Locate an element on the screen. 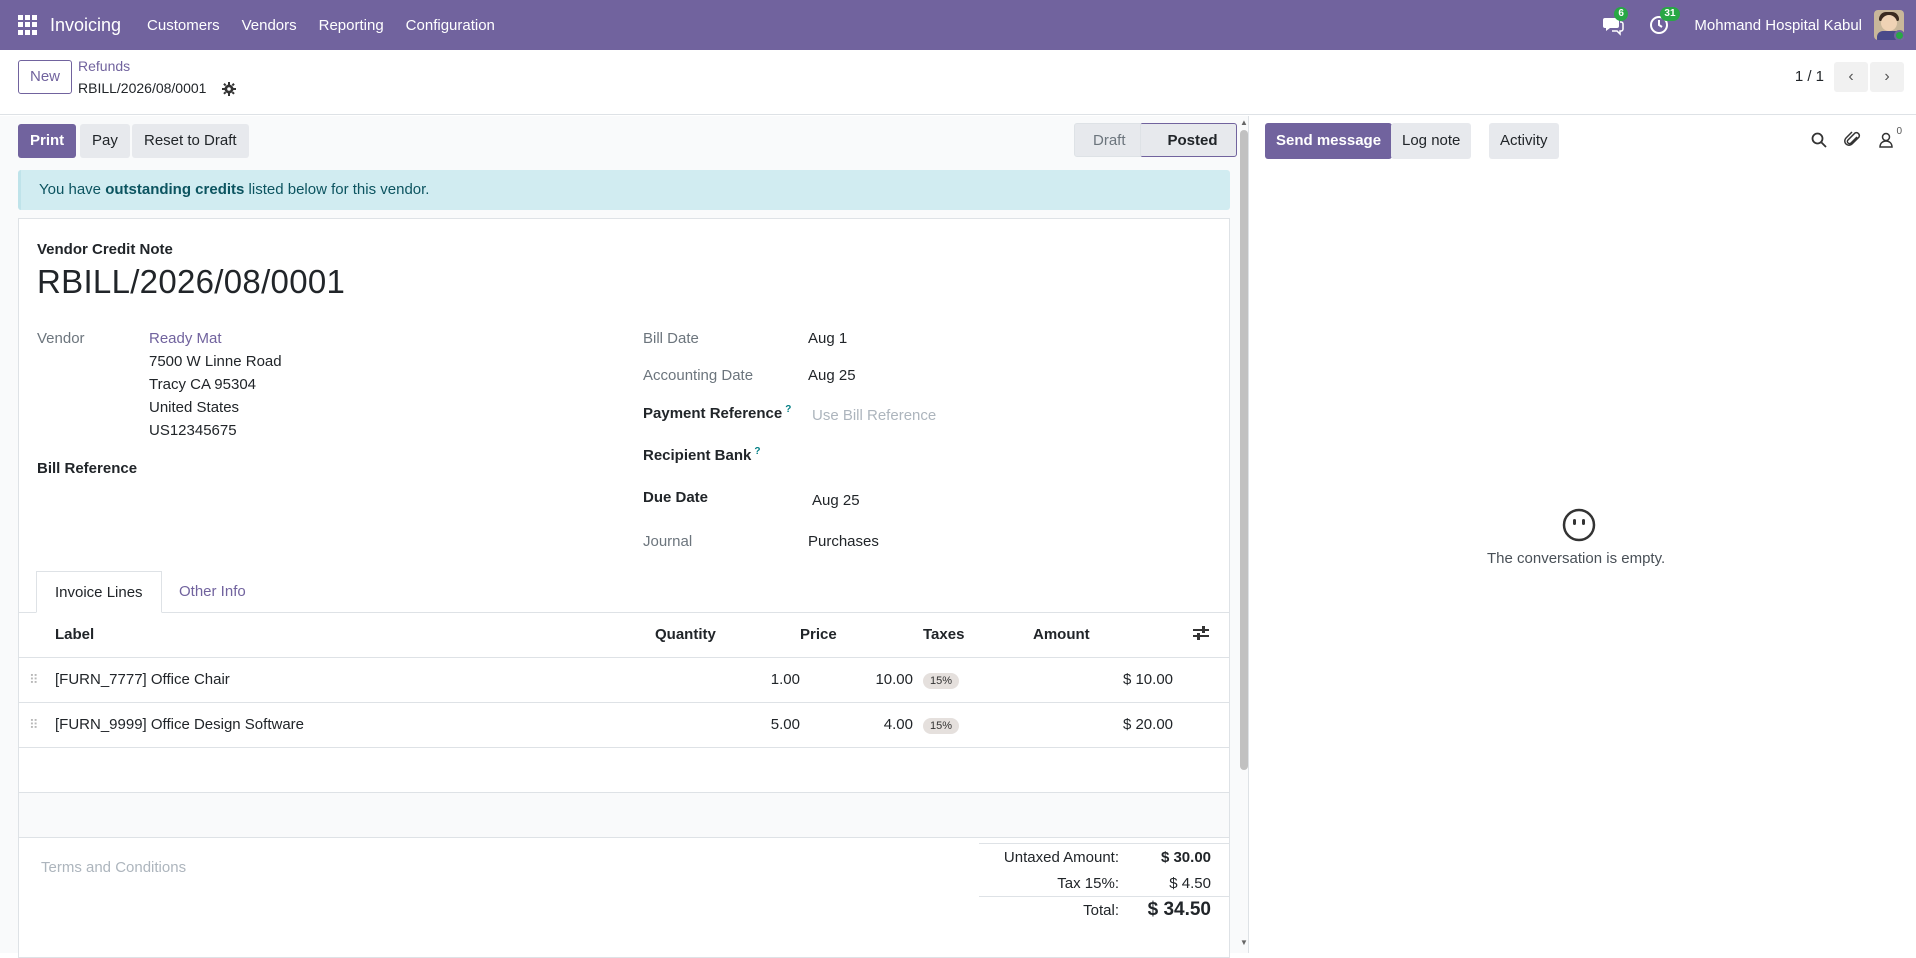 Image resolution: width=1916 pixels, height=958 pixels. alert-text-prefix: You have is located at coordinates (72, 189).